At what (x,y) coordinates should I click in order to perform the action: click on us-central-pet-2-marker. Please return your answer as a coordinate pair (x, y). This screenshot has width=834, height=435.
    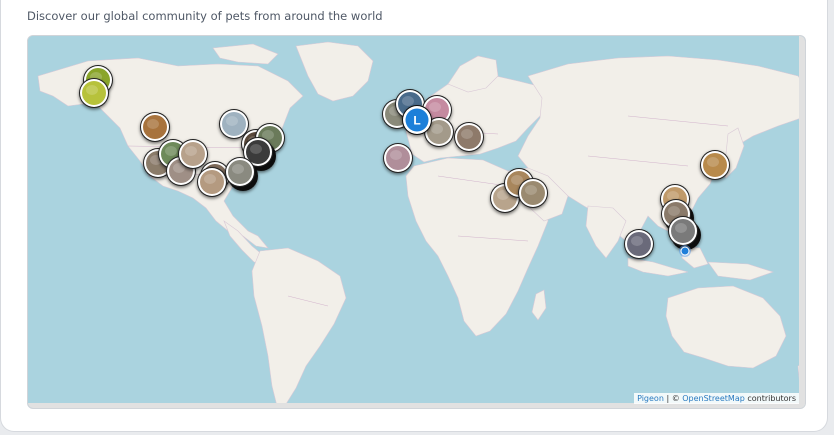
    Looking at the image, I should click on (212, 182).